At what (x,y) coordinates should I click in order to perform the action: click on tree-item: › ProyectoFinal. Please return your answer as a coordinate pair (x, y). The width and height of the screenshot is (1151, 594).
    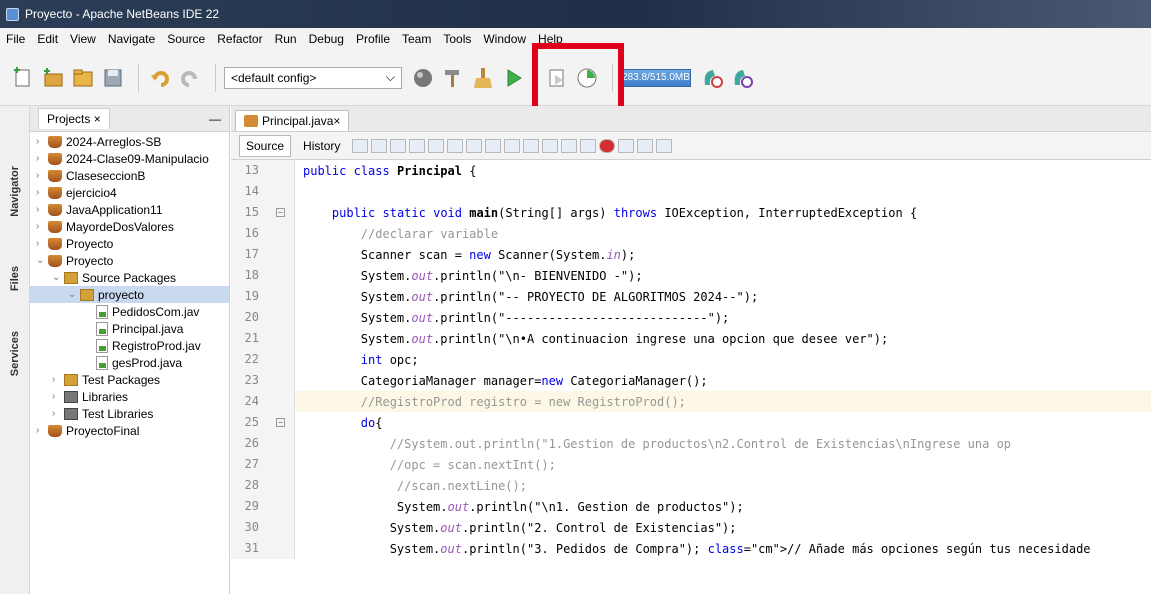
    Looking at the image, I should click on (129, 430).